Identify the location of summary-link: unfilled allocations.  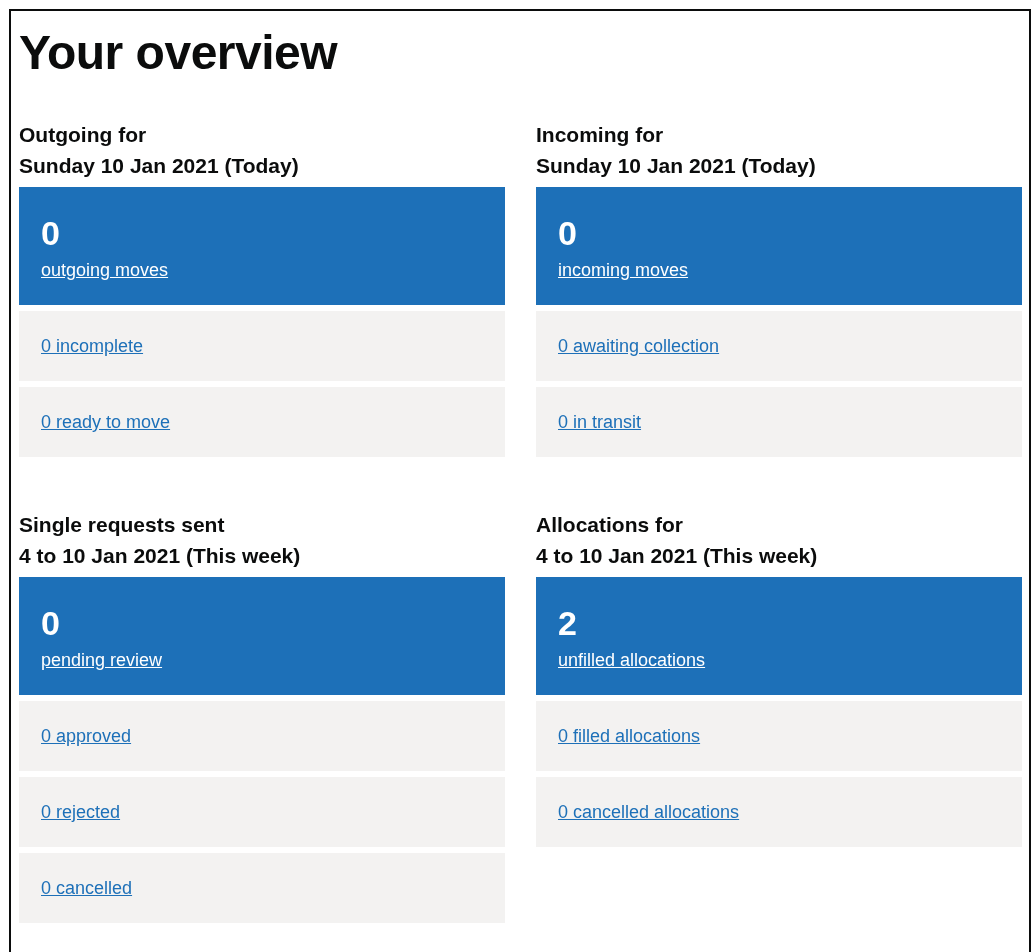
(632, 660).